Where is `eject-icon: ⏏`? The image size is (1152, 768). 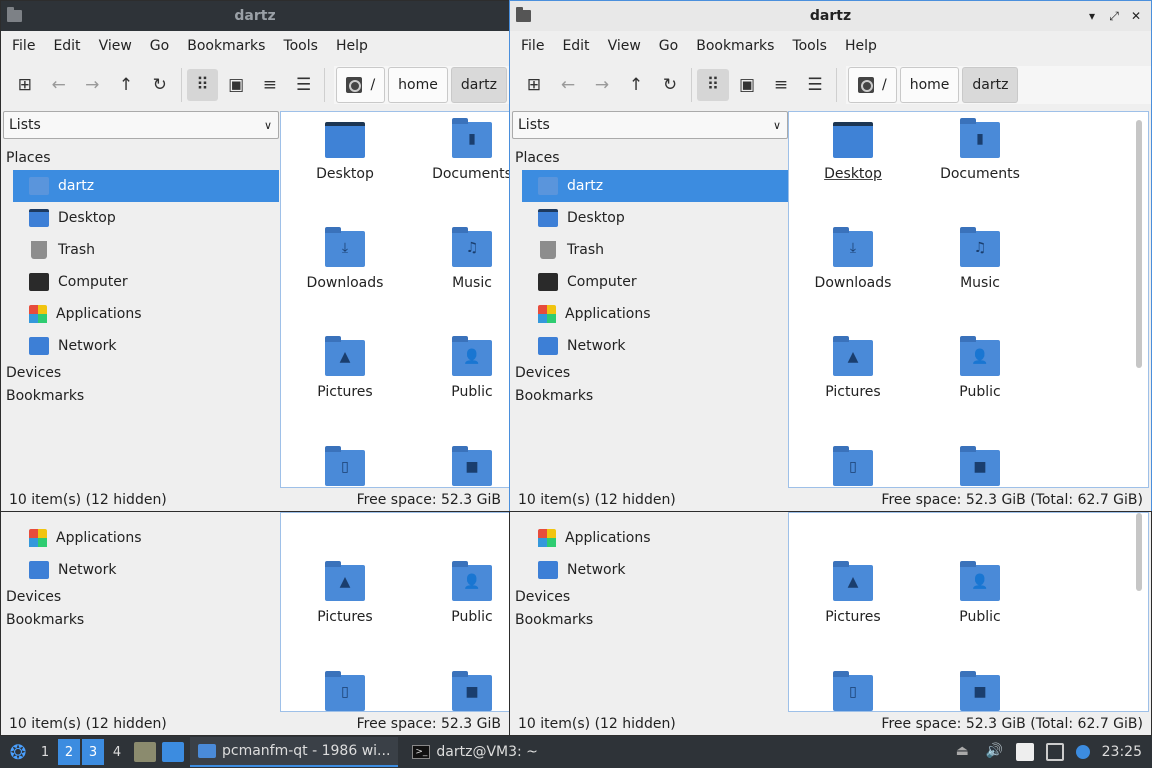 eject-icon: ⏏ is located at coordinates (965, 752).